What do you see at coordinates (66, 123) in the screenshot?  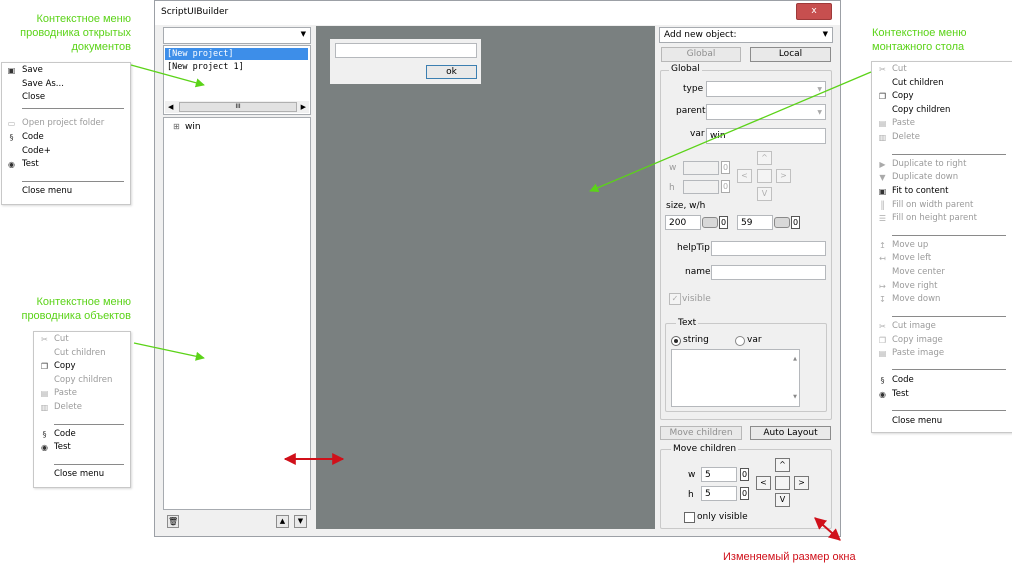 I see `menu-item-open-project-folder: ▭ Open project folder` at bounding box center [66, 123].